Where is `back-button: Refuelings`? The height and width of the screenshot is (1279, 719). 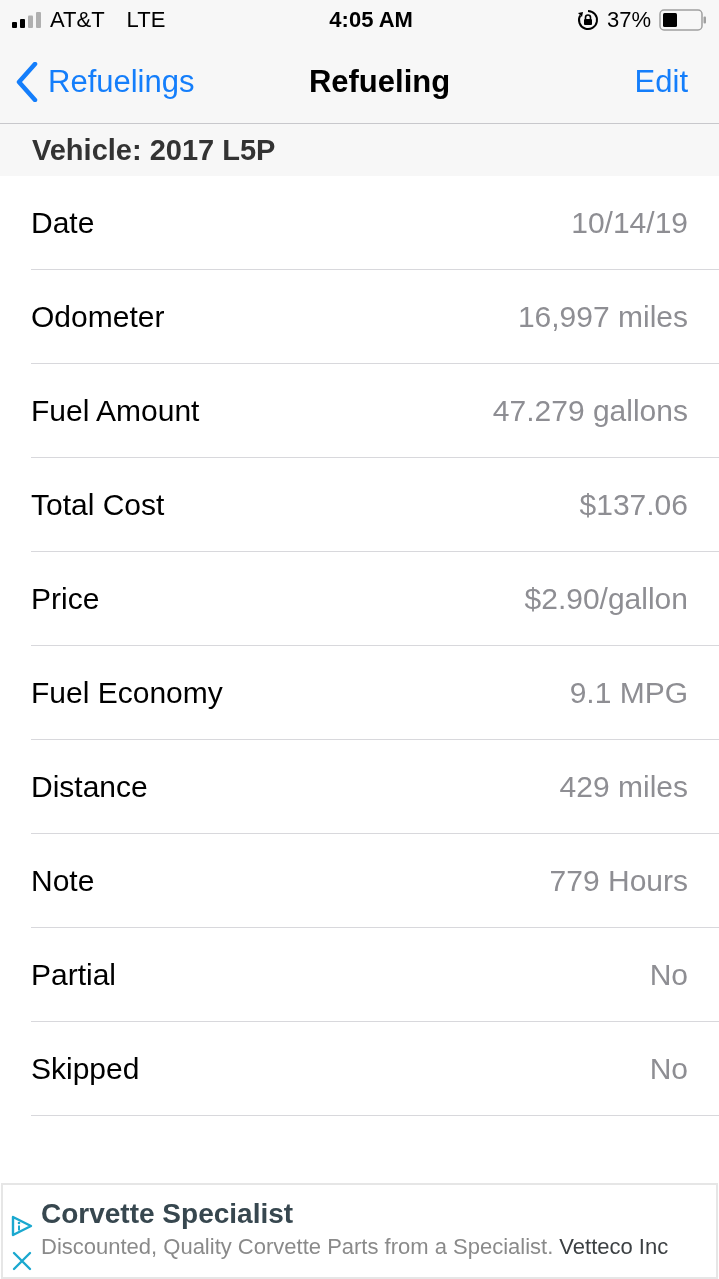
back-button: Refuelings is located at coordinates (105, 81).